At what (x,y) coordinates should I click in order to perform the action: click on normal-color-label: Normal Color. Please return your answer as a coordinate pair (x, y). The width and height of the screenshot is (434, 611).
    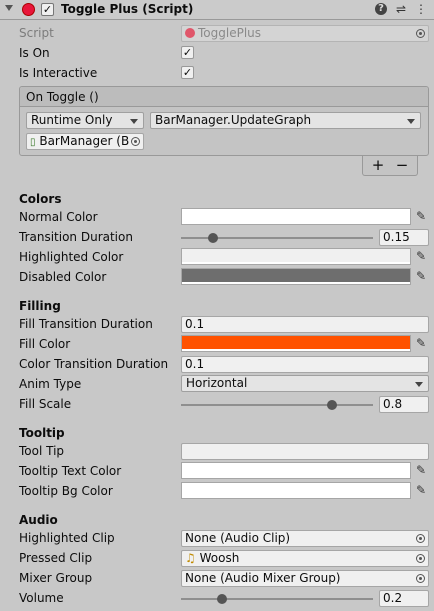
    Looking at the image, I should click on (58, 217).